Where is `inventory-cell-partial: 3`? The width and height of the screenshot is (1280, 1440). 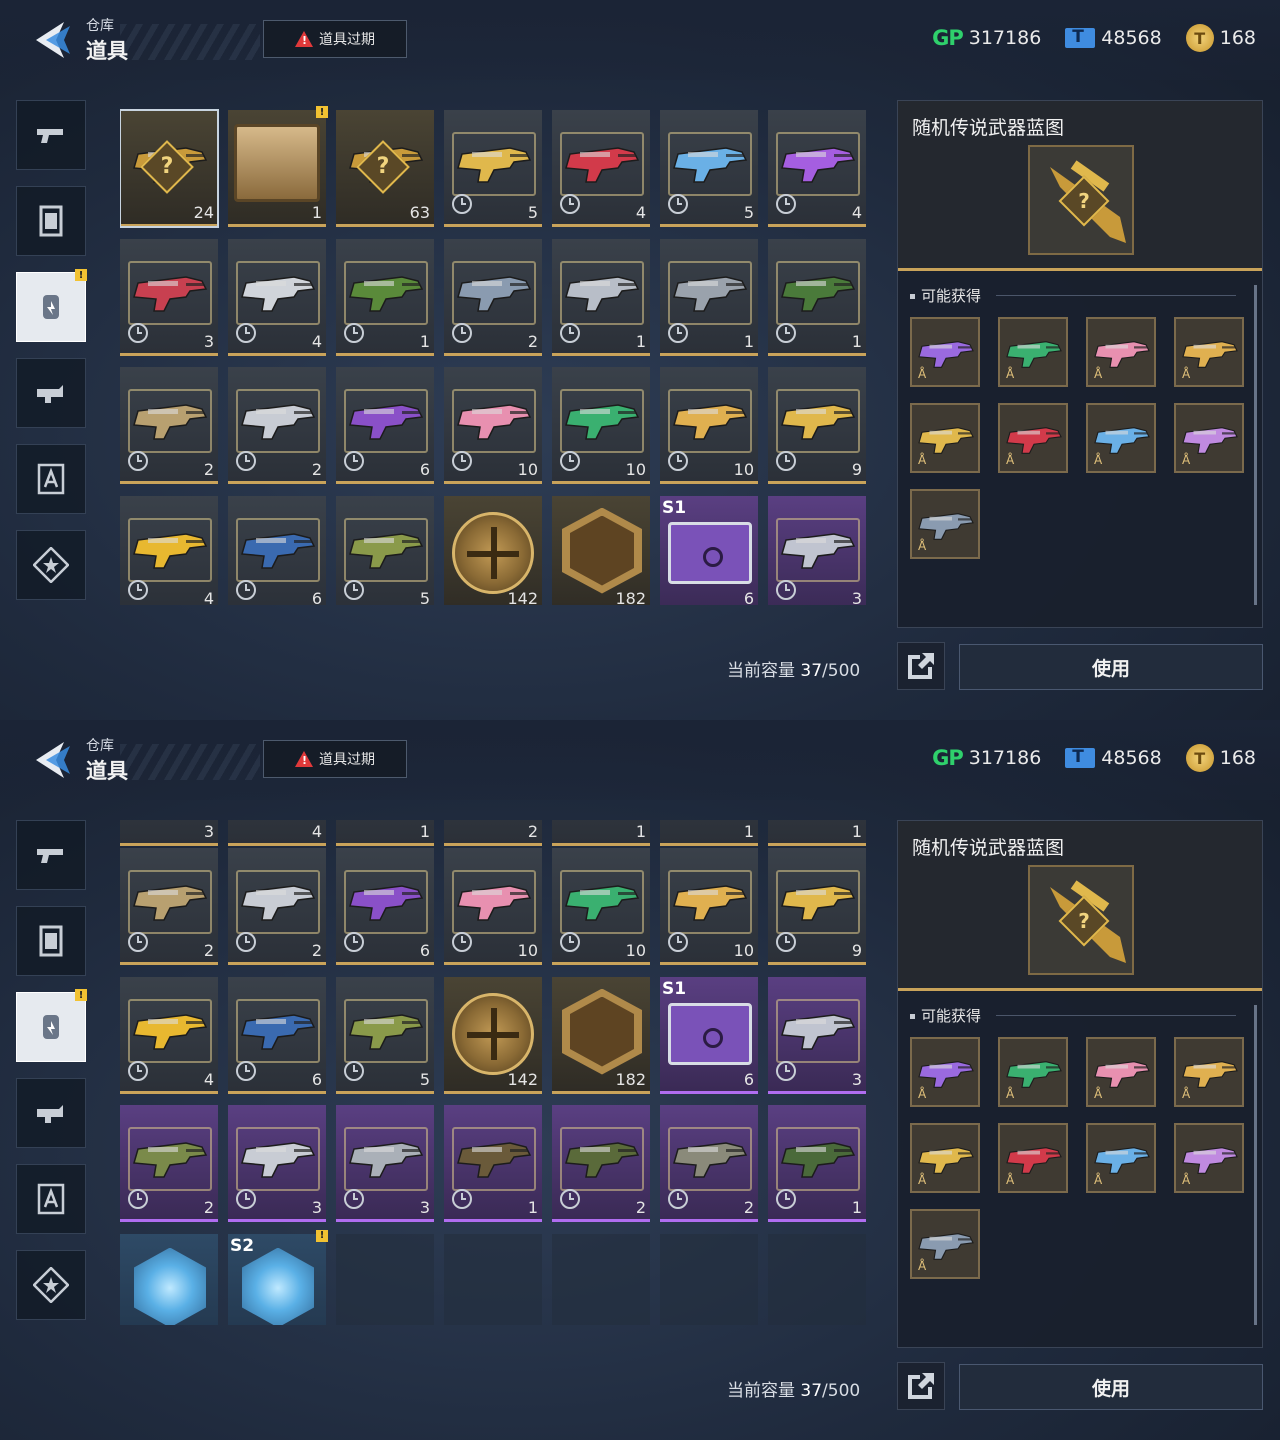 inventory-cell-partial: 3 is located at coordinates (169, 833).